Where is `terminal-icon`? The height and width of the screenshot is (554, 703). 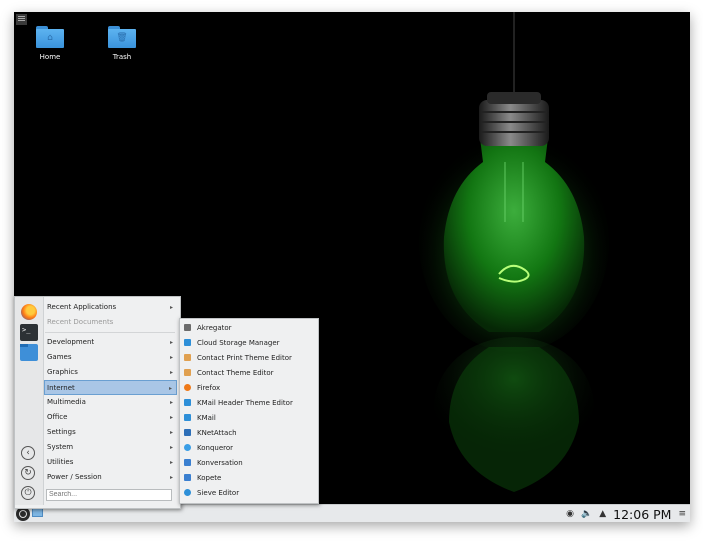
terminal-icon is located at coordinates (29, 332).